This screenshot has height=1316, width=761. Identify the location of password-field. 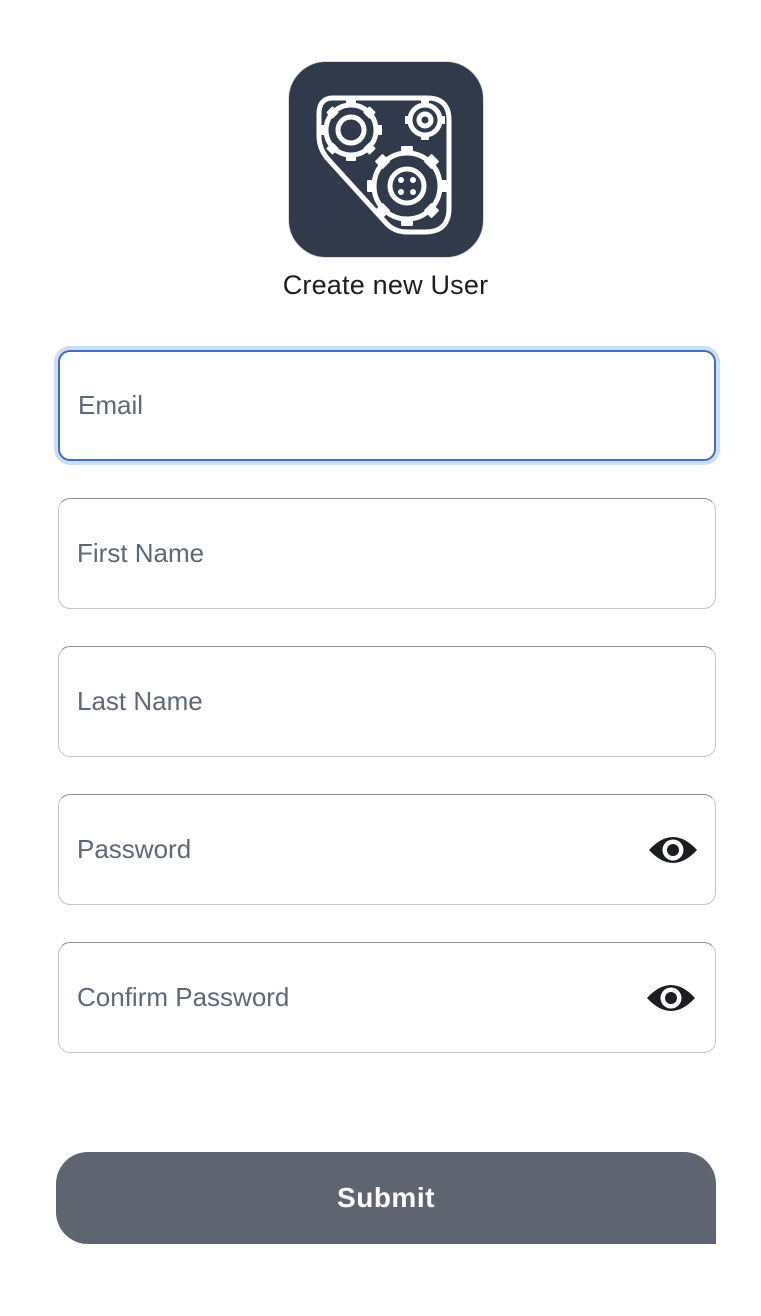
(387, 849).